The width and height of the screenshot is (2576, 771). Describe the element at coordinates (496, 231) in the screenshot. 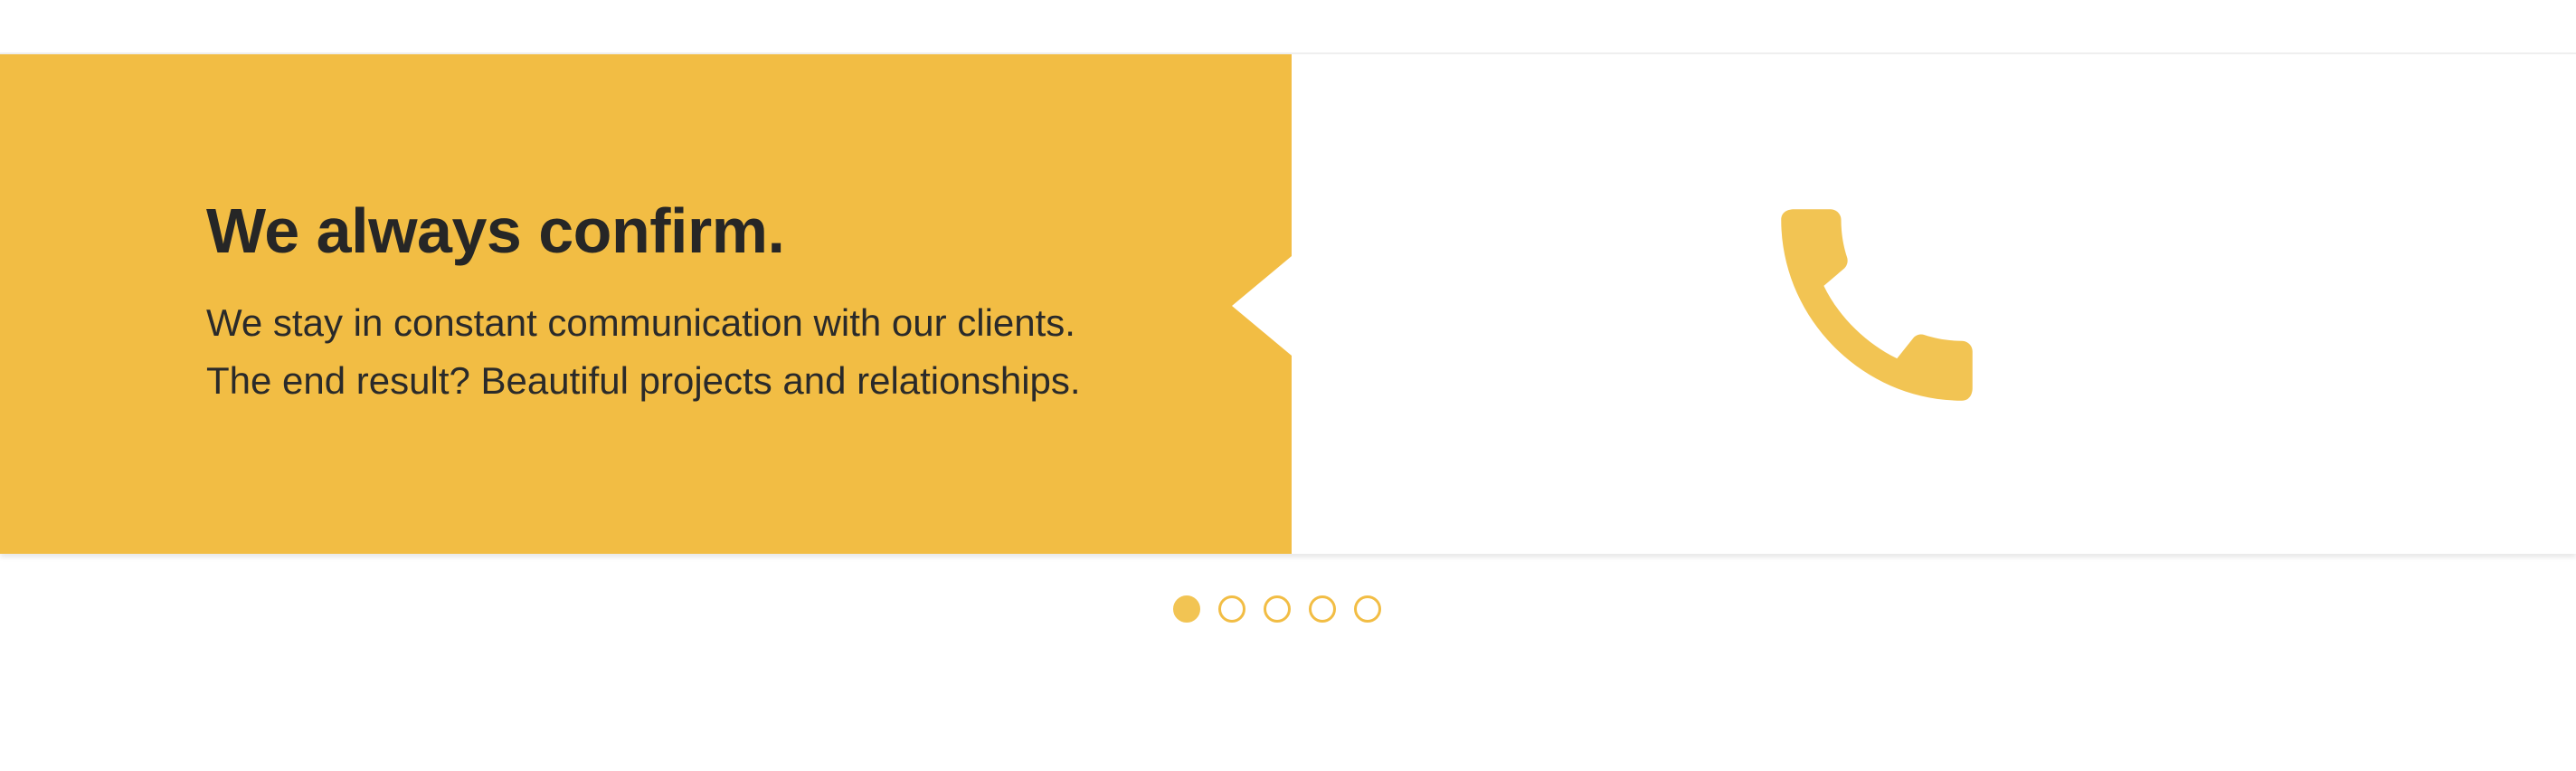

I see `slide-title: We always confirm.` at that location.